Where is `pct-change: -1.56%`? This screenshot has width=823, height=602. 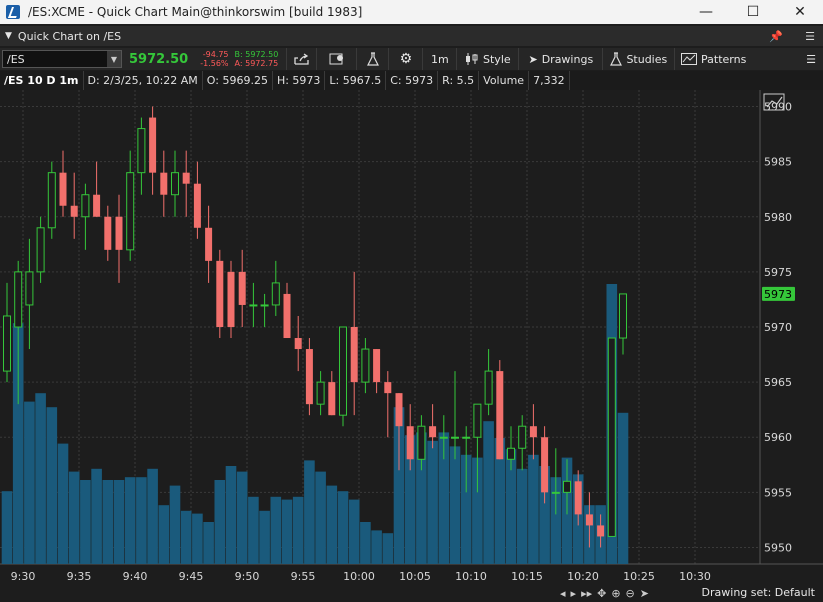
pct-change: -1.56% is located at coordinates (214, 63).